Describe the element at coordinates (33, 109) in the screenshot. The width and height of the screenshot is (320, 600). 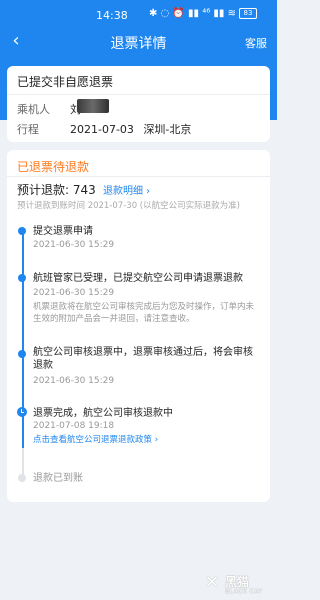
I see `passenger-label: 乘机人` at that location.